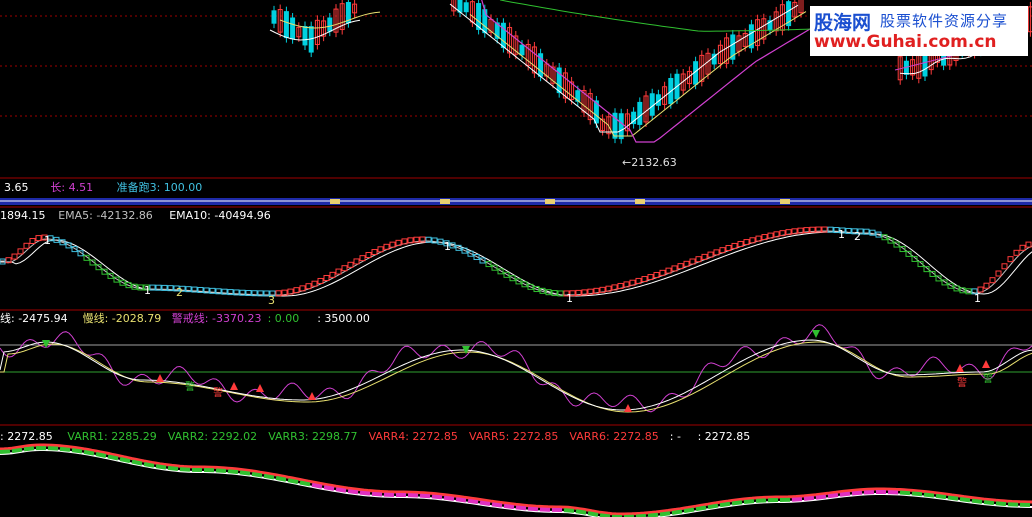 This screenshot has height=517, width=1032. Describe the element at coordinates (513, 436) in the screenshot. I see `legend-item: VARR5: 2272.85` at that location.